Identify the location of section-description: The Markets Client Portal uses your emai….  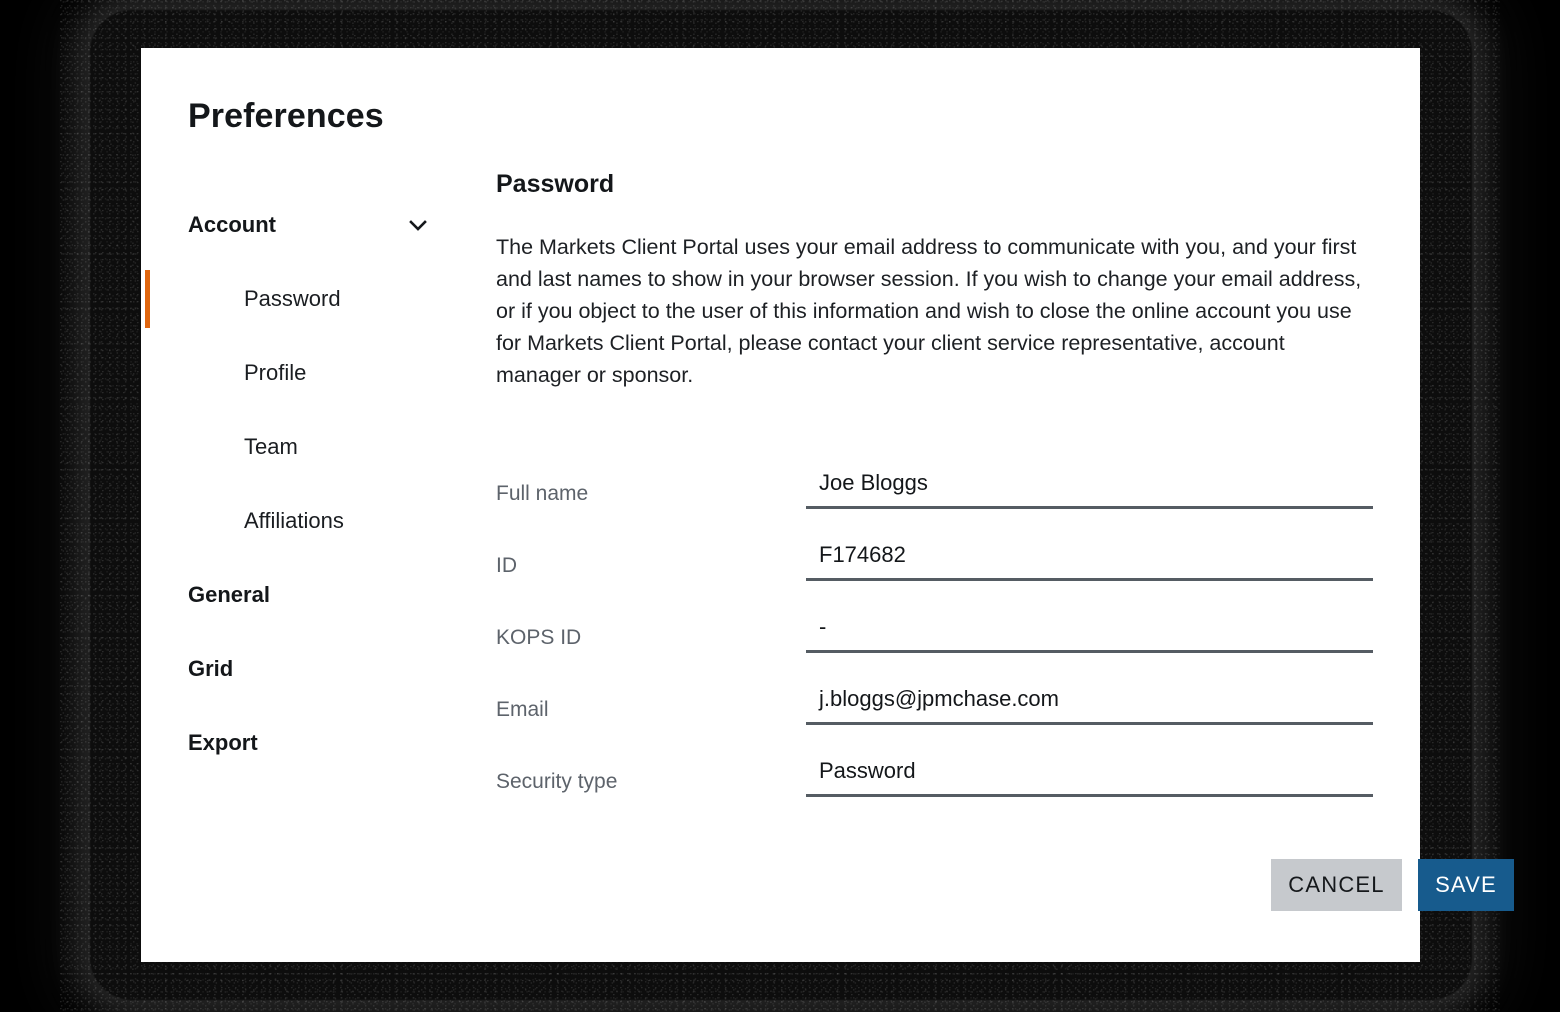
(929, 311).